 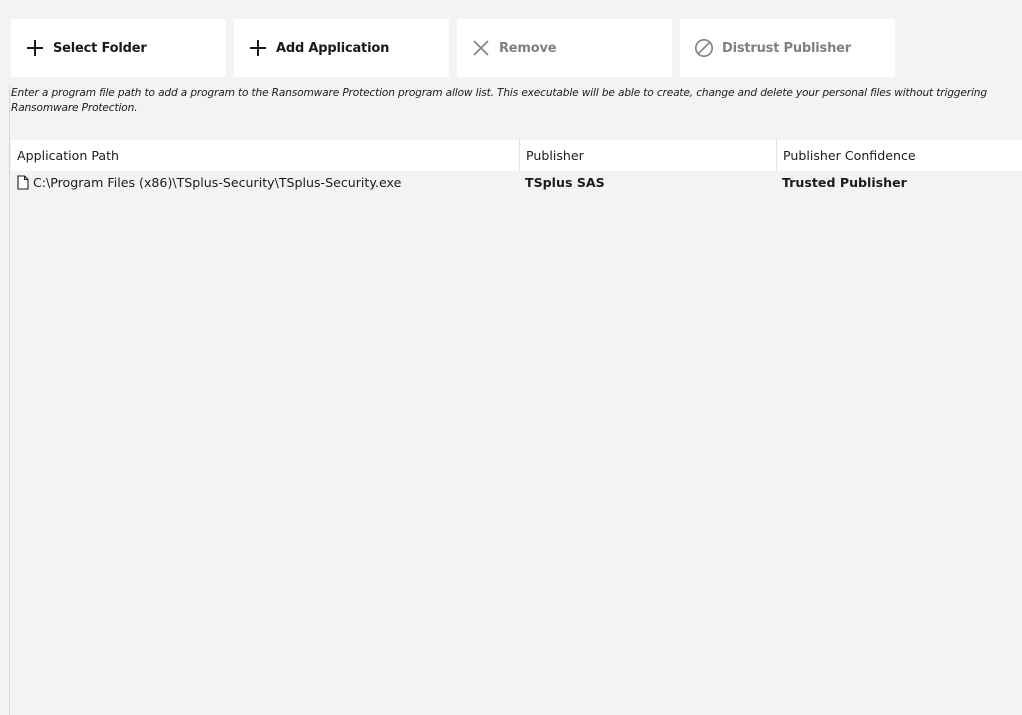 I want to click on close-icon, so click(x=481, y=48).